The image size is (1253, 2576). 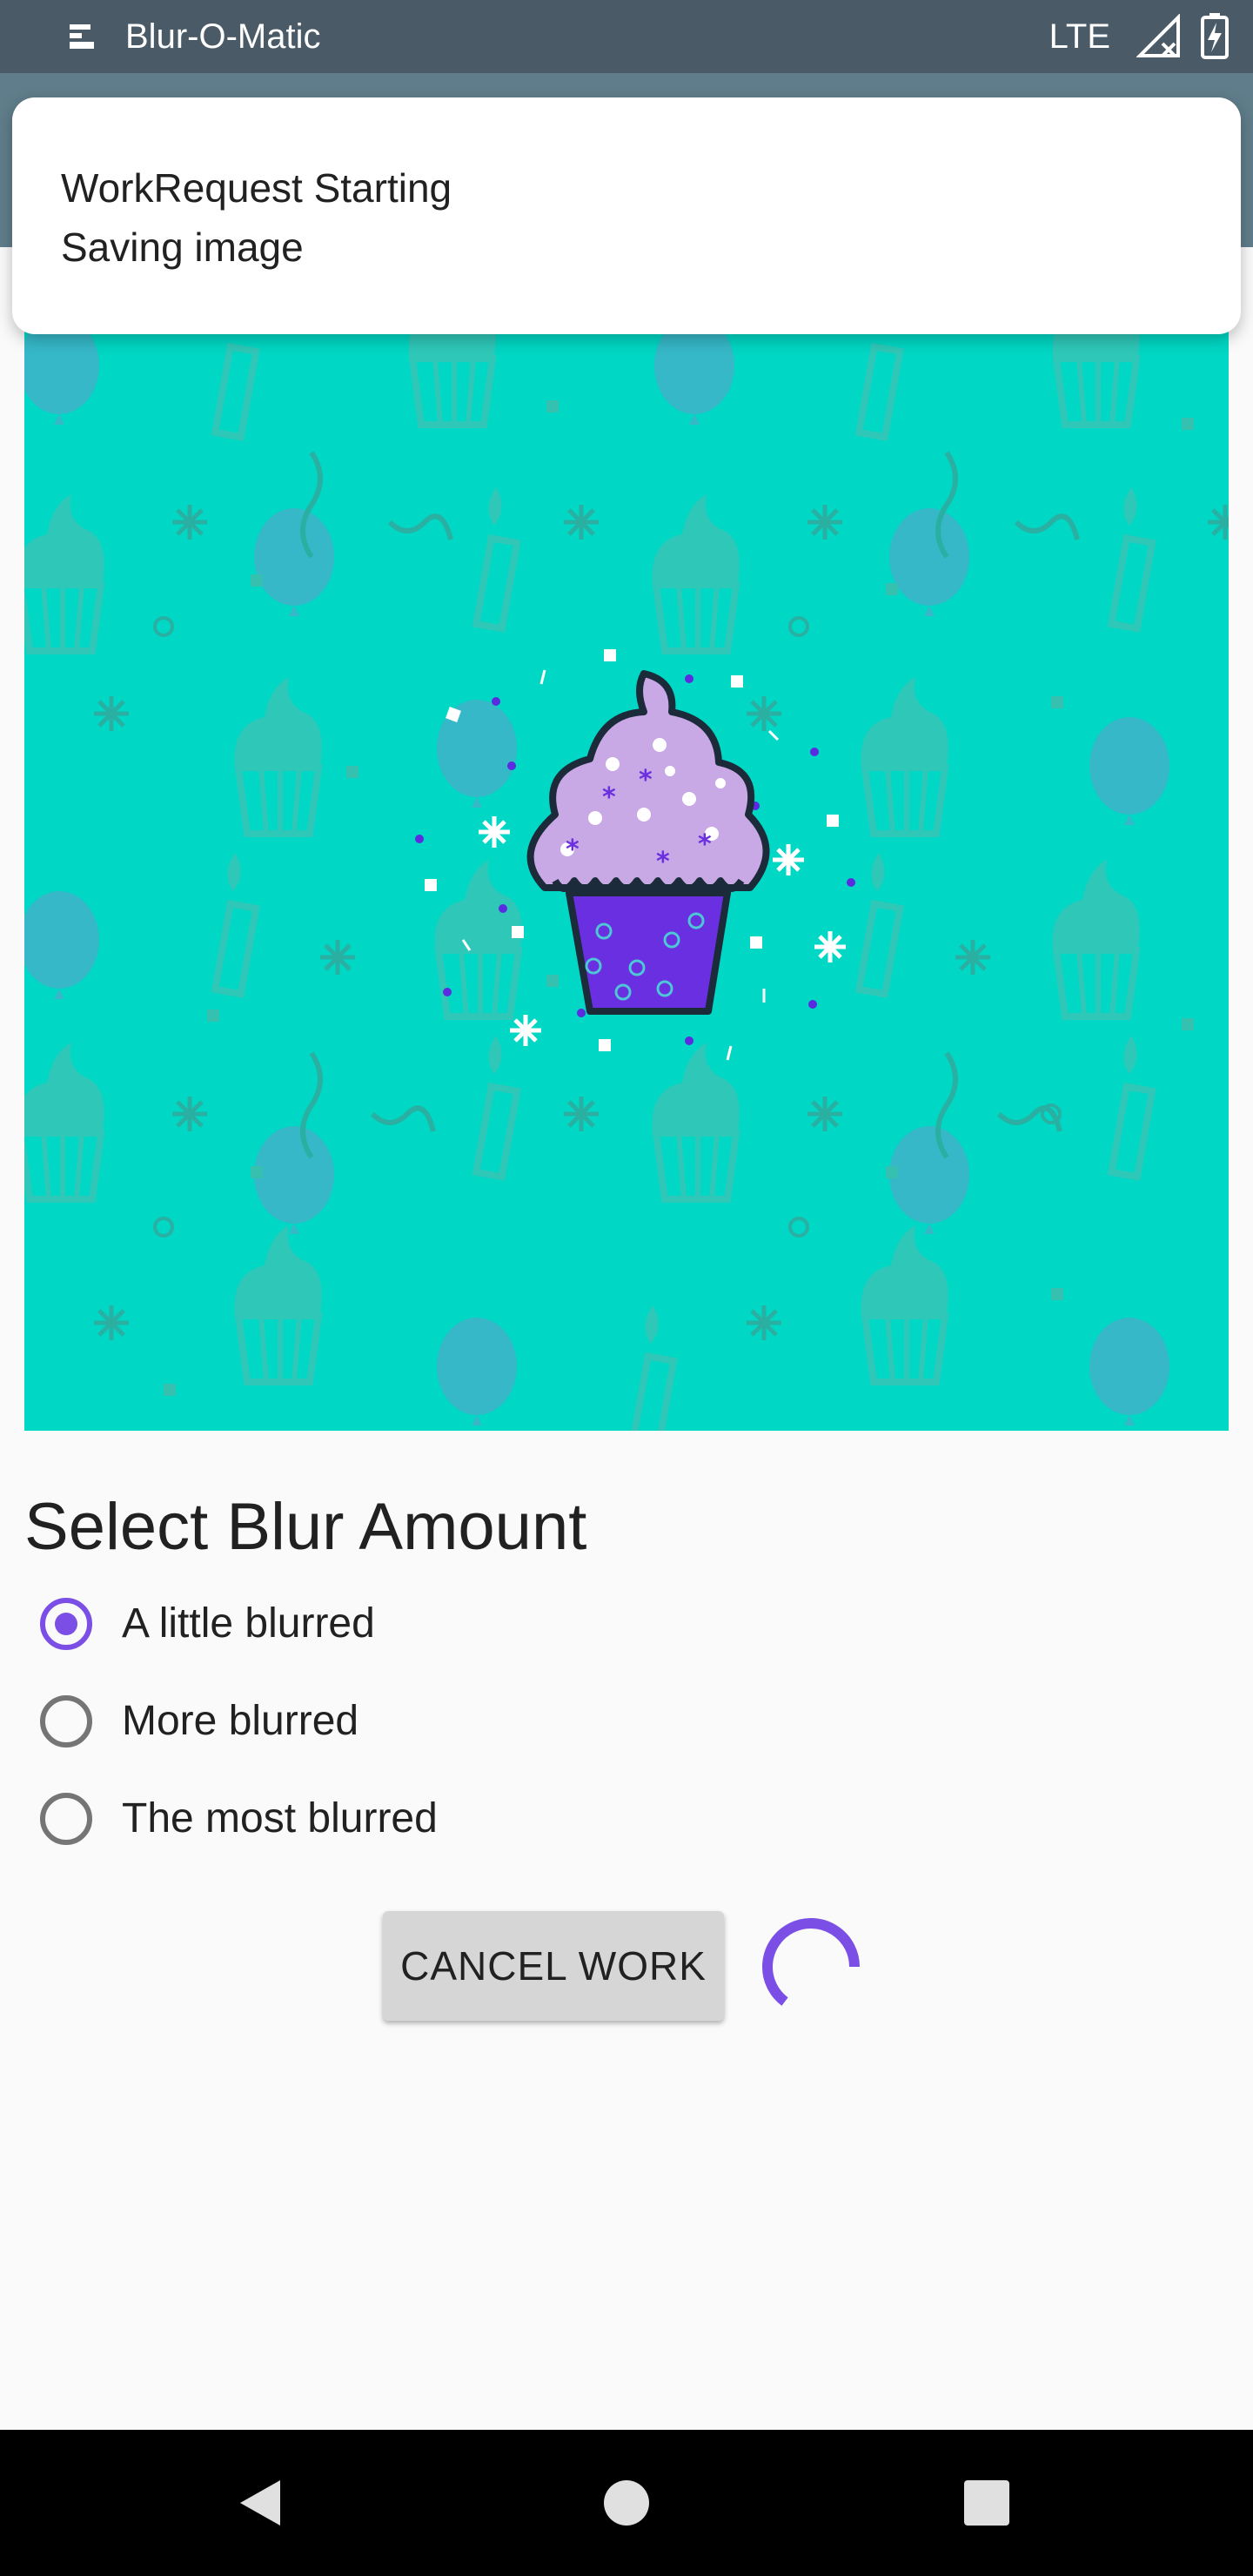 What do you see at coordinates (811, 1962) in the screenshot?
I see `progress-spinner` at bounding box center [811, 1962].